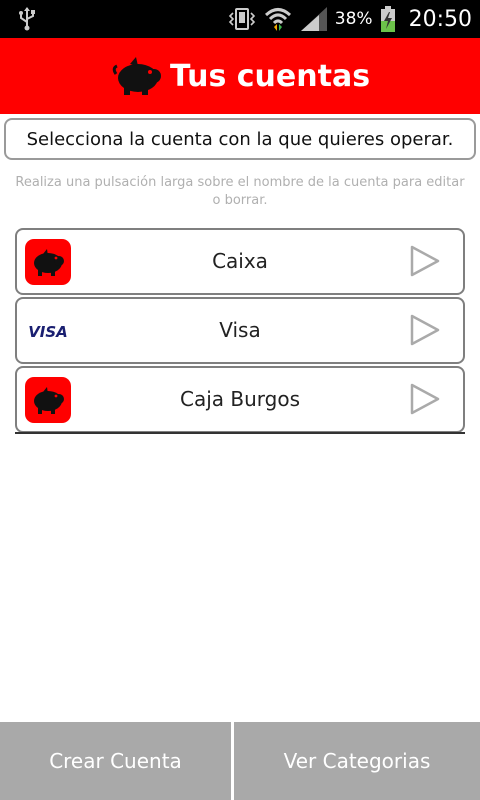  I want to click on bottom-button-bar: Crear Cuenta Ver Categorias, so click(240, 761).